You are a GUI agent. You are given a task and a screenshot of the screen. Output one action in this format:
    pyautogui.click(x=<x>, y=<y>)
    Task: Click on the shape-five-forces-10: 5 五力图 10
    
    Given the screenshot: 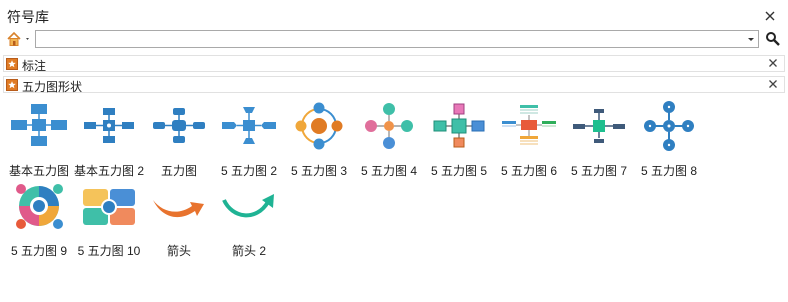 What is the action you would take?
    pyautogui.click(x=109, y=218)
    